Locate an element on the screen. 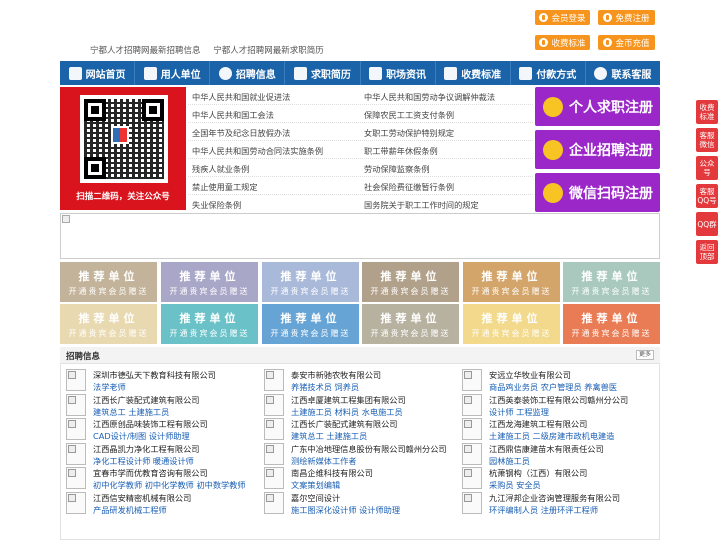 Image resolution: width=720 pixels, height=540 pixels. company-name: 深圳市德弘天下教育科技有限公司 is located at coordinates (154, 375).